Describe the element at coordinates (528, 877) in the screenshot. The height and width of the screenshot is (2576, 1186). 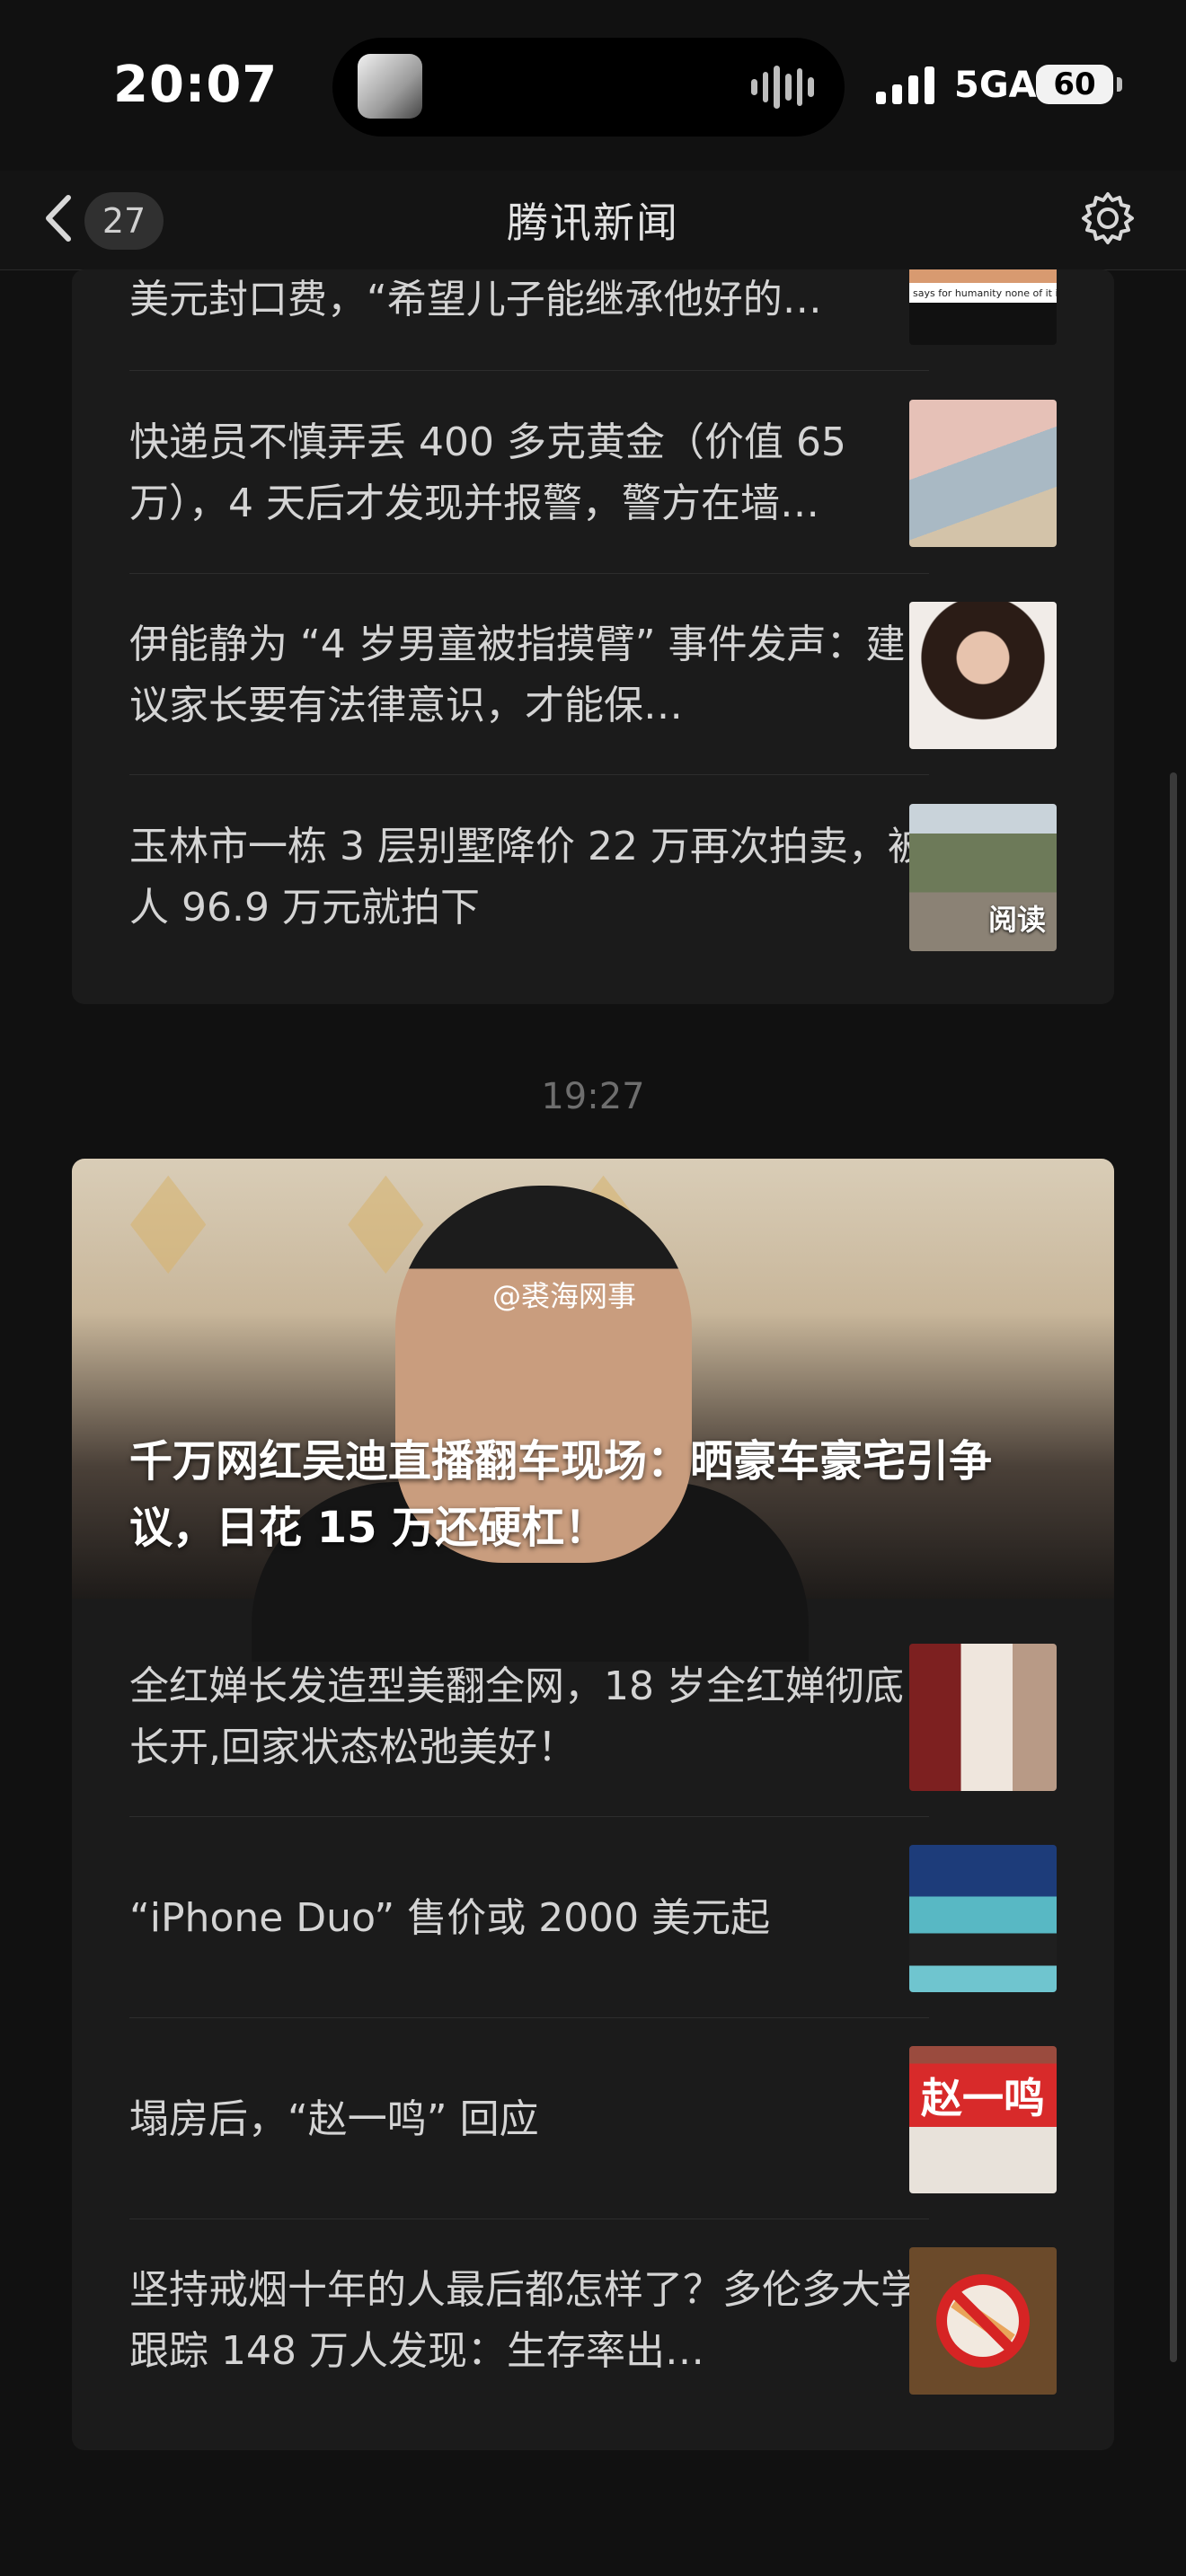
I see `news-title: 玉林市一栋 3 层别墅降价 22 万再次拍卖，被人 96.9 万元就拍下` at that location.